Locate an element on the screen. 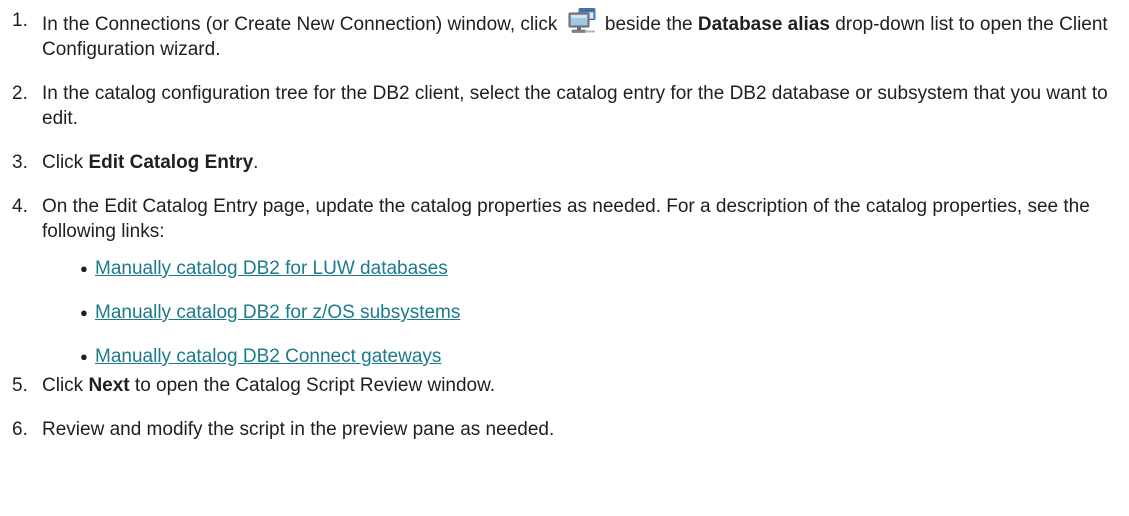 This screenshot has width=1129, height=516. step-text: . is located at coordinates (256, 162).